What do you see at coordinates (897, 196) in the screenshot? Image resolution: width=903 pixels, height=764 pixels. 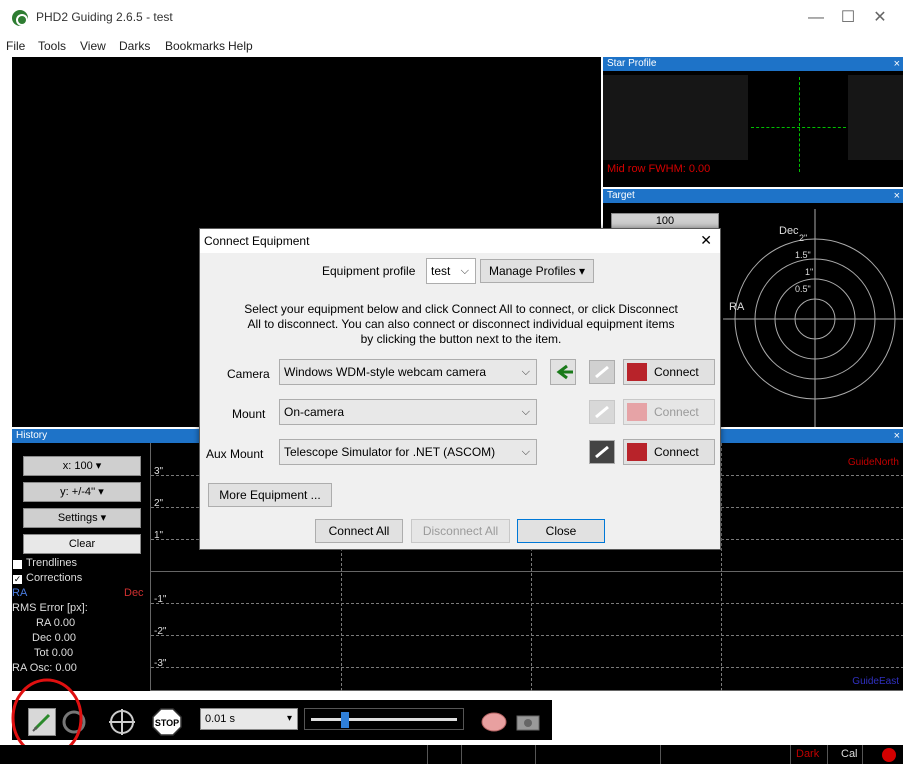 I see `target-close-icon: ×` at bounding box center [897, 196].